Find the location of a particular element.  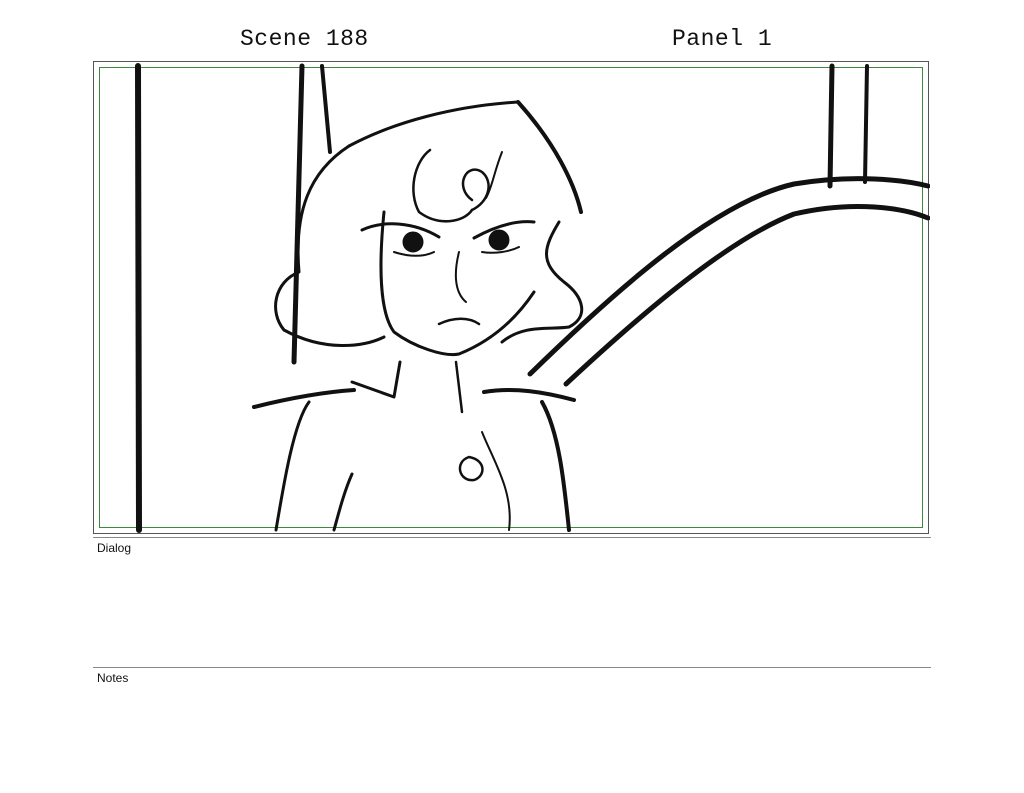

notes-label: Notes is located at coordinates (113, 678).